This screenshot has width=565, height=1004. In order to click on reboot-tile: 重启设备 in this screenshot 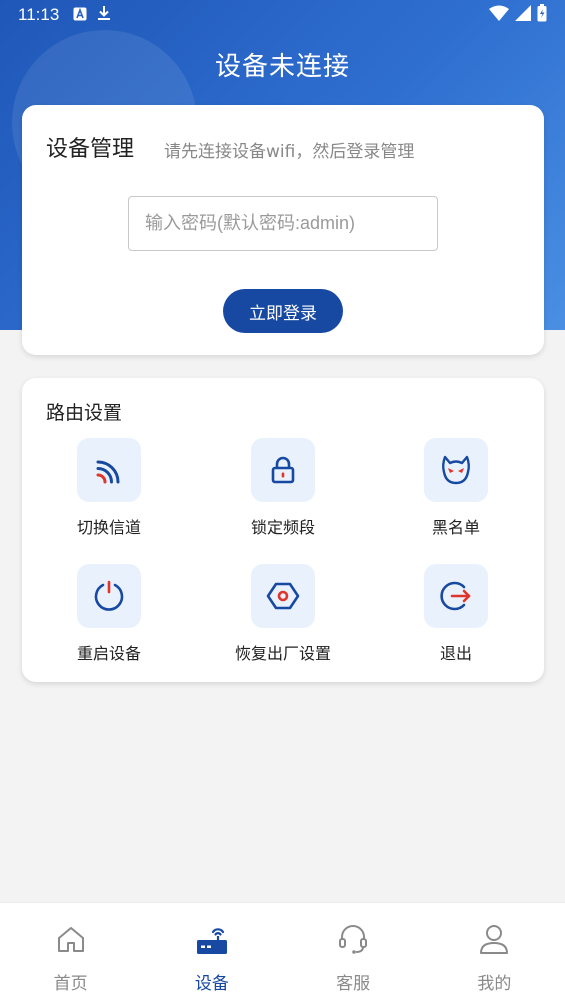, I will do `click(109, 614)`.